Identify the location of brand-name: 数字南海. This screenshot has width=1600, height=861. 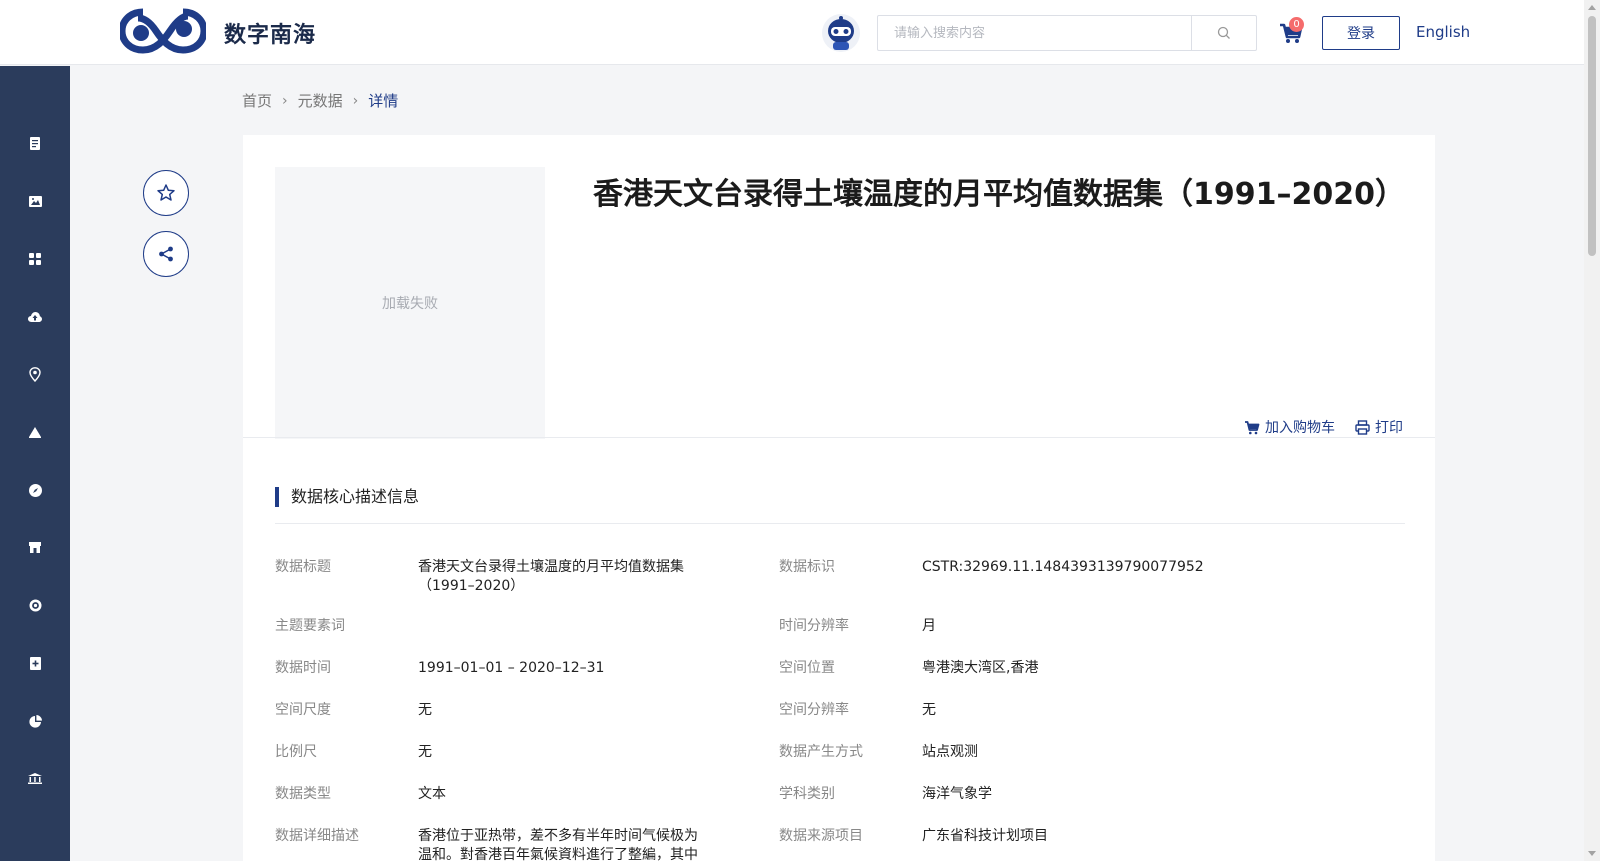
(270, 35).